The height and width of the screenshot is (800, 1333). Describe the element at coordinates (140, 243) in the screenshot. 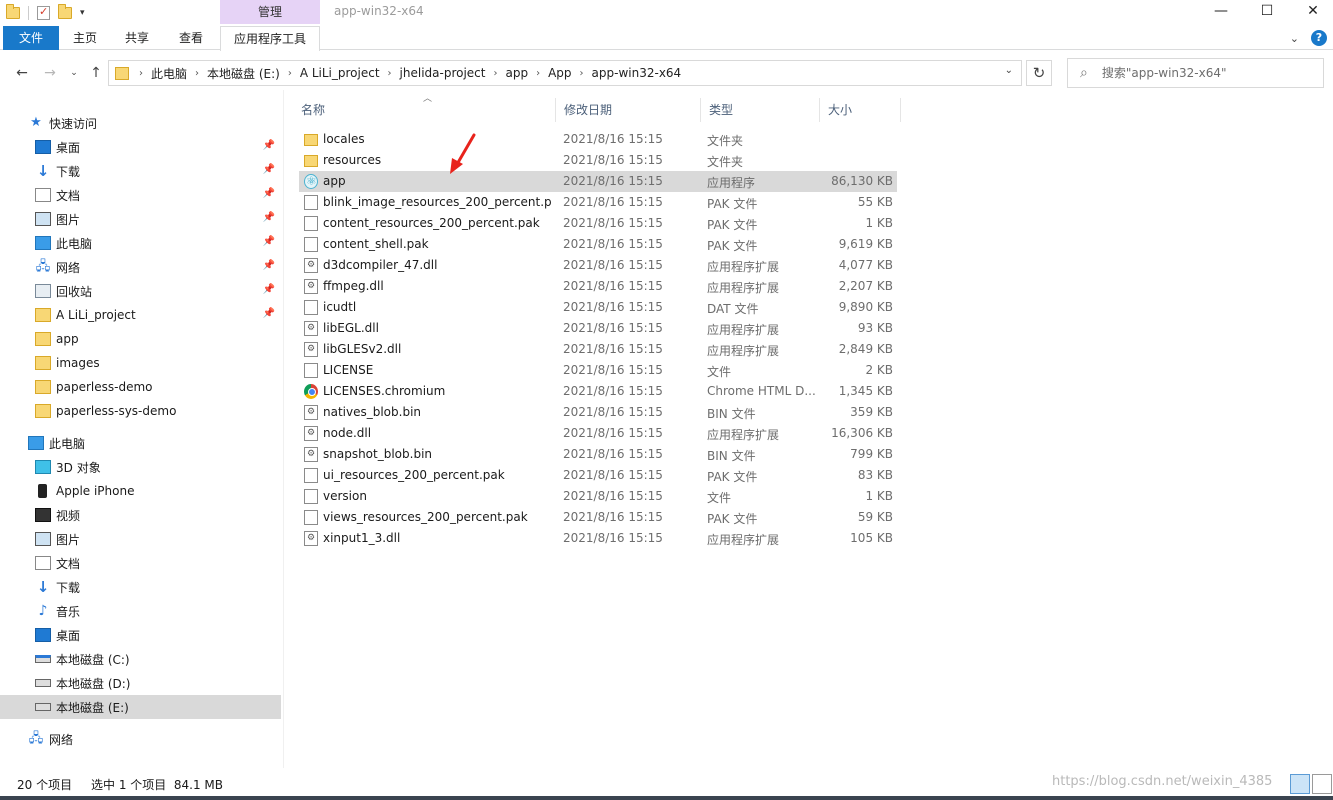

I see `sidebar-item-this-pc-pinned: 此电脑 📌` at that location.